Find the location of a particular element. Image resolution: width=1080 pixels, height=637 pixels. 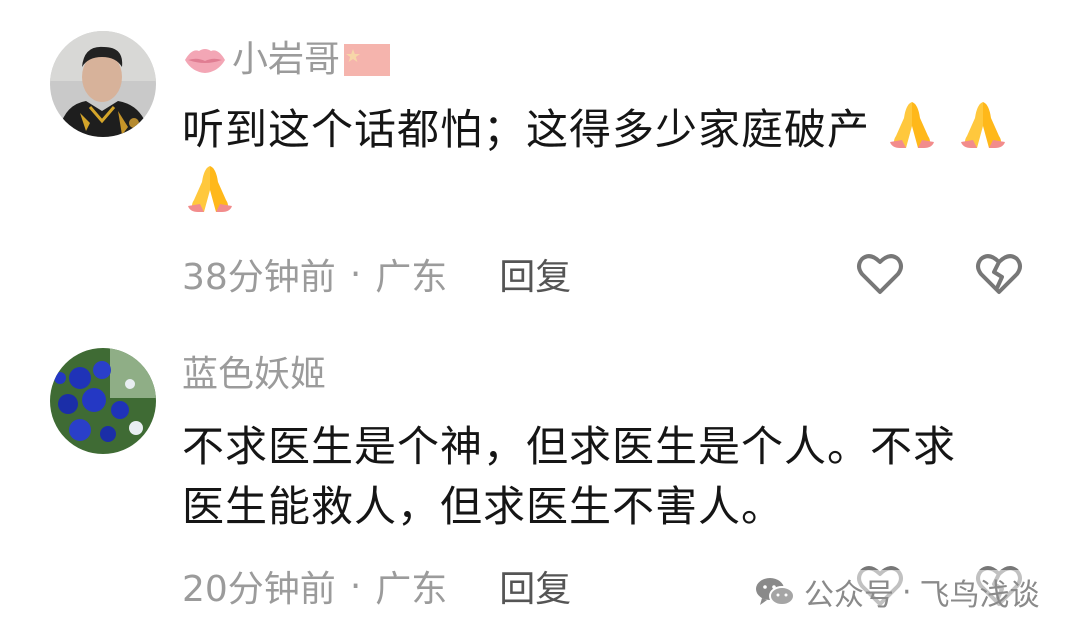

username: 蓝色妖姬 is located at coordinates (254, 375).